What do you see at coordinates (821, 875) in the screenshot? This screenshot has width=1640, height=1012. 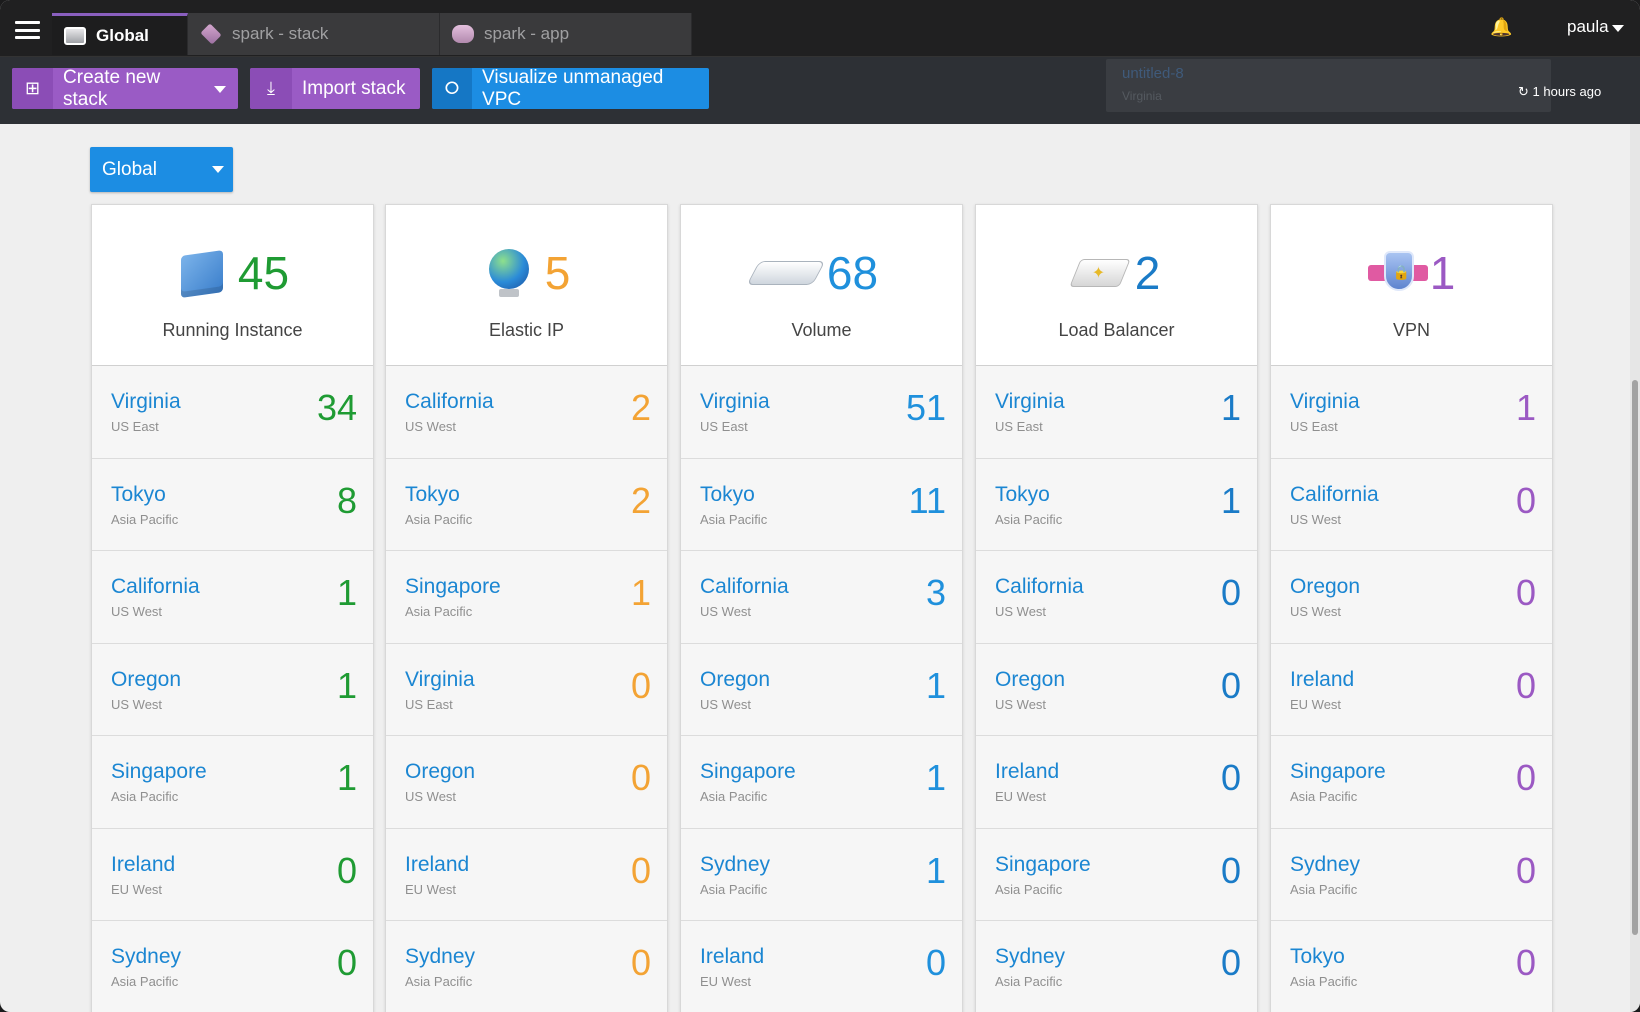 I see `region-row: Sydney Asia Pacific 1` at bounding box center [821, 875].